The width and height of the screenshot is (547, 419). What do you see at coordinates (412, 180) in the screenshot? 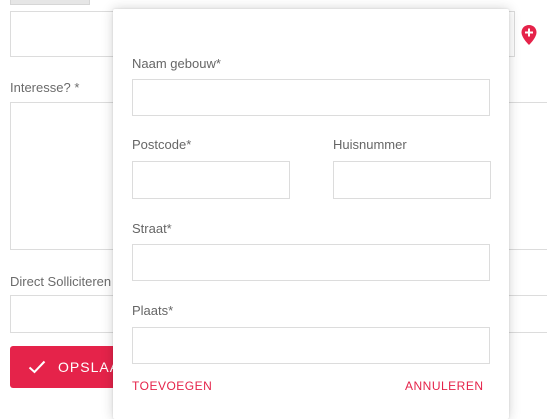
I see `housenumber-input` at bounding box center [412, 180].